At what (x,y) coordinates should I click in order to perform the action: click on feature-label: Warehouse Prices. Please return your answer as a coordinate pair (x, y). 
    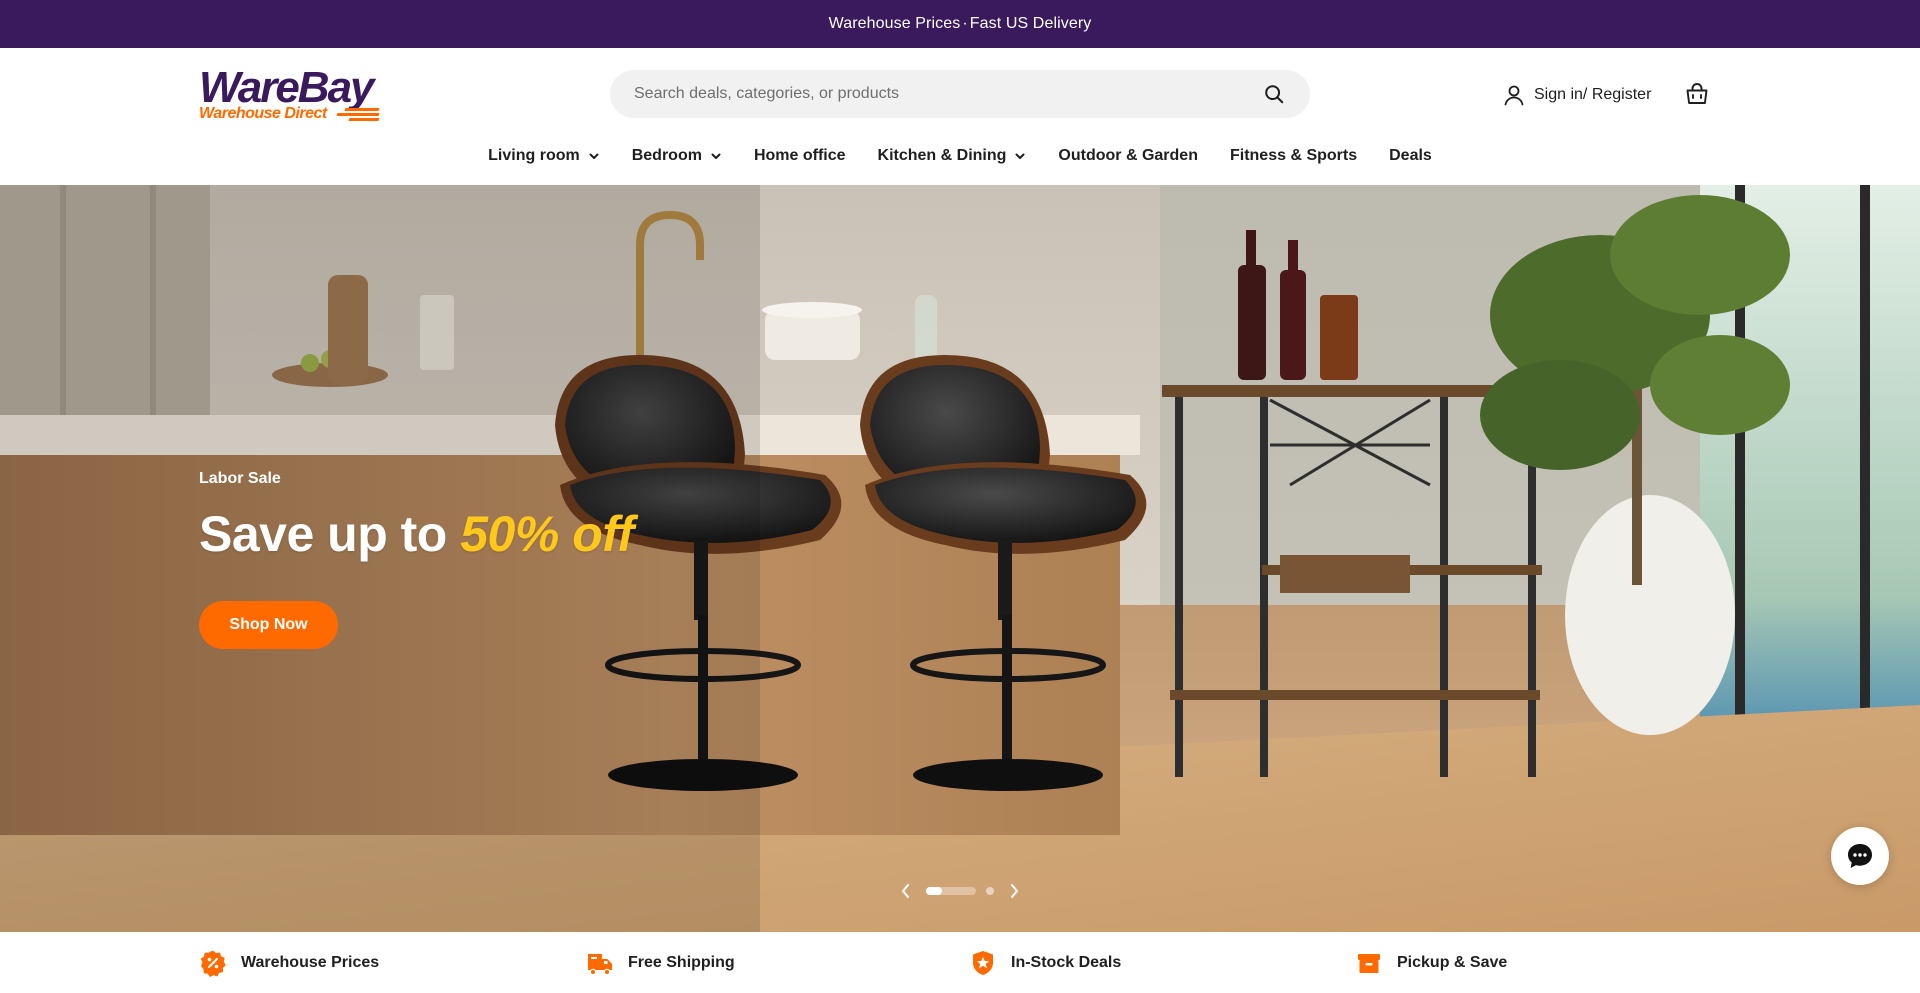
    Looking at the image, I should click on (310, 962).